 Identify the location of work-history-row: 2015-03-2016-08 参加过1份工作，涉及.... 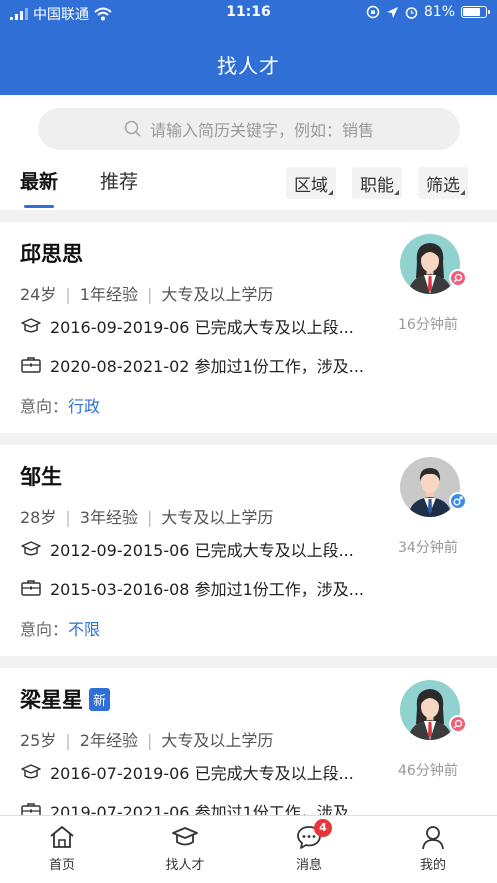
(192, 588).